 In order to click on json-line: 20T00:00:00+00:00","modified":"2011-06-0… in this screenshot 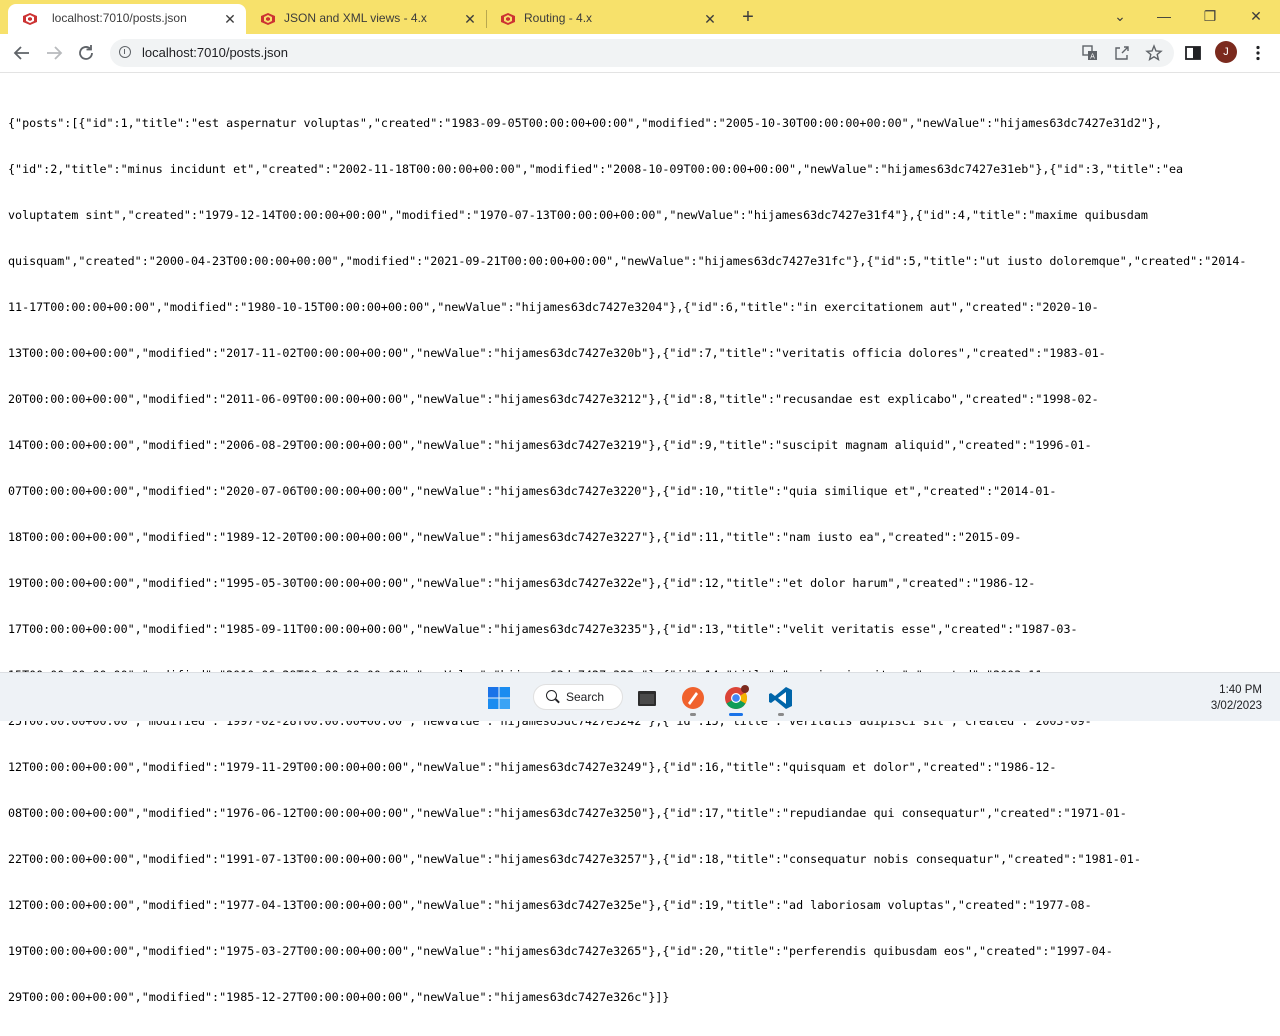, I will do `click(553, 398)`.